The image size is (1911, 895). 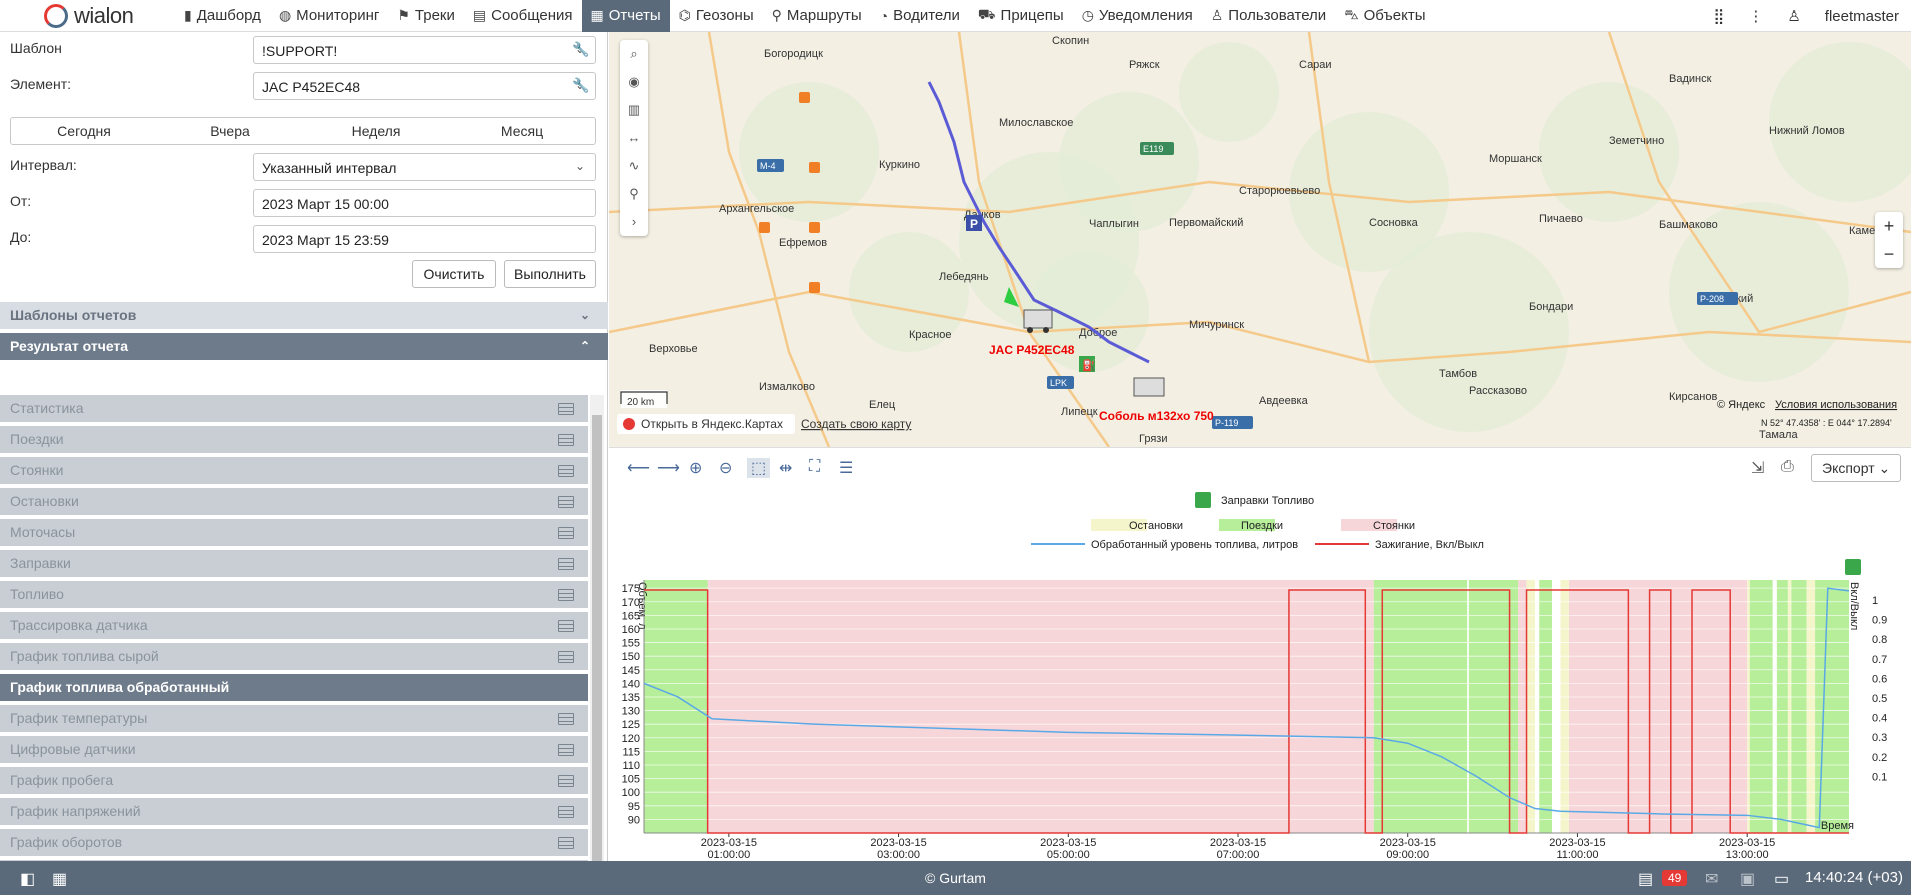 What do you see at coordinates (454, 274) in the screenshot?
I see `clear-button: Очистить` at bounding box center [454, 274].